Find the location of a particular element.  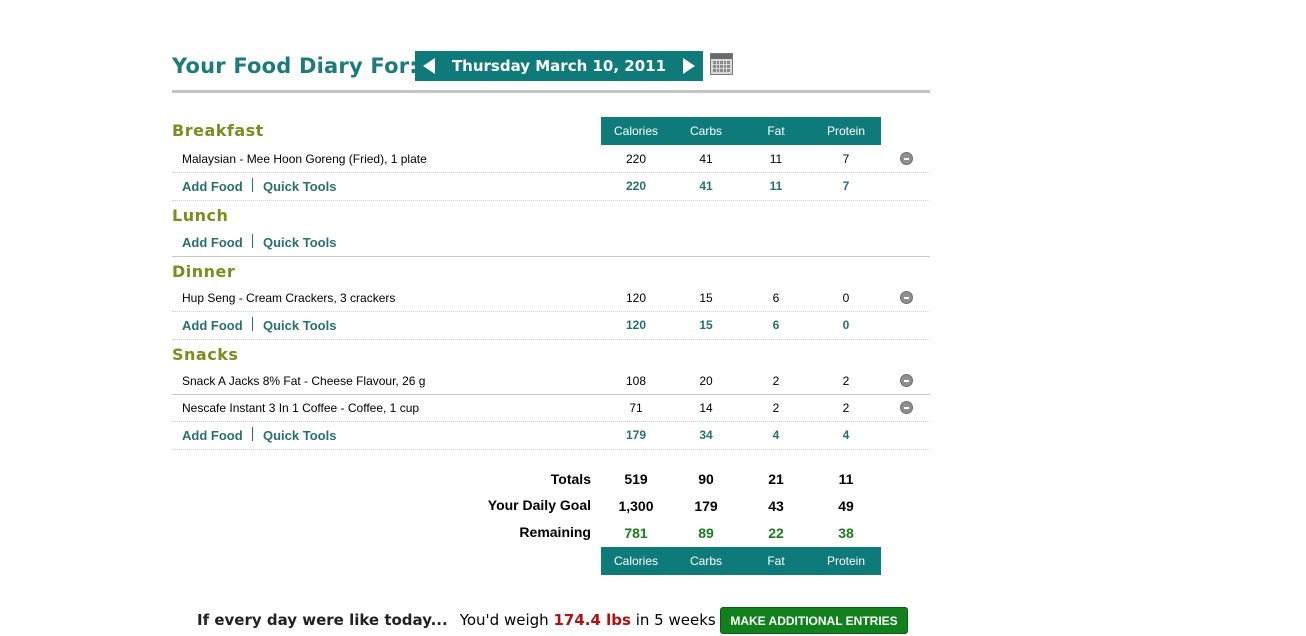

sum-calories: 120 is located at coordinates (636, 325).